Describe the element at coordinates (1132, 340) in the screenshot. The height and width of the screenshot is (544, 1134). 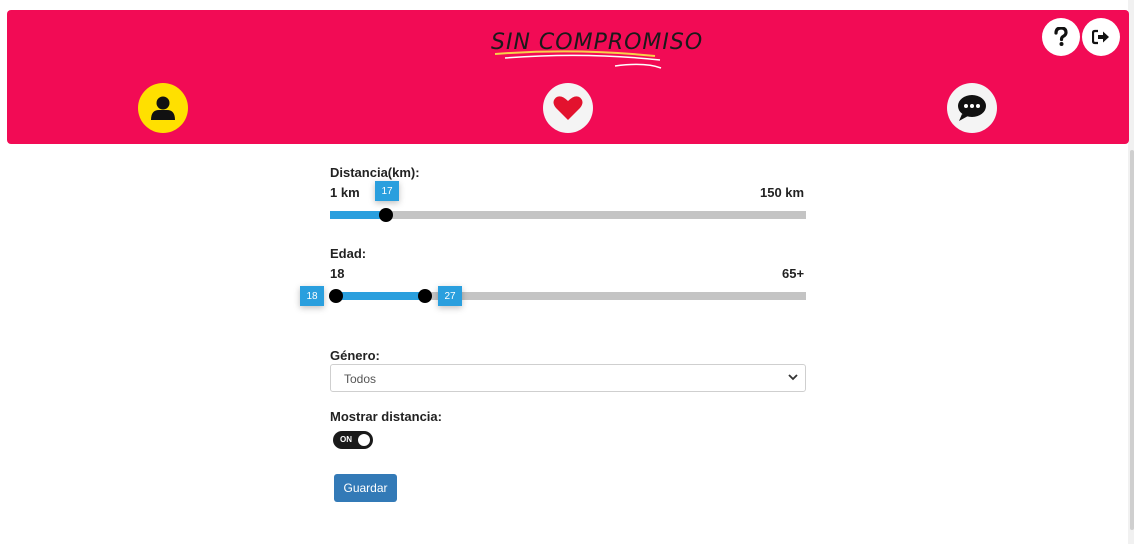
I see `scrollbar-thumb` at that location.